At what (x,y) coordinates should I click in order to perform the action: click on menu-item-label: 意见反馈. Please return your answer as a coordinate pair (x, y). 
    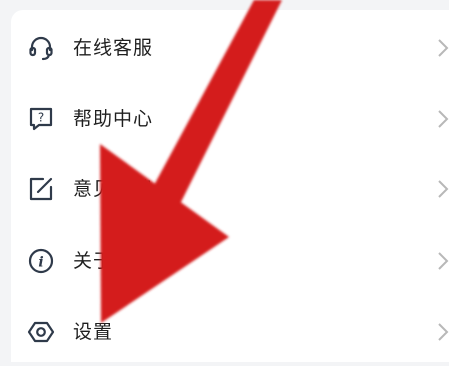
    Looking at the image, I should click on (113, 189).